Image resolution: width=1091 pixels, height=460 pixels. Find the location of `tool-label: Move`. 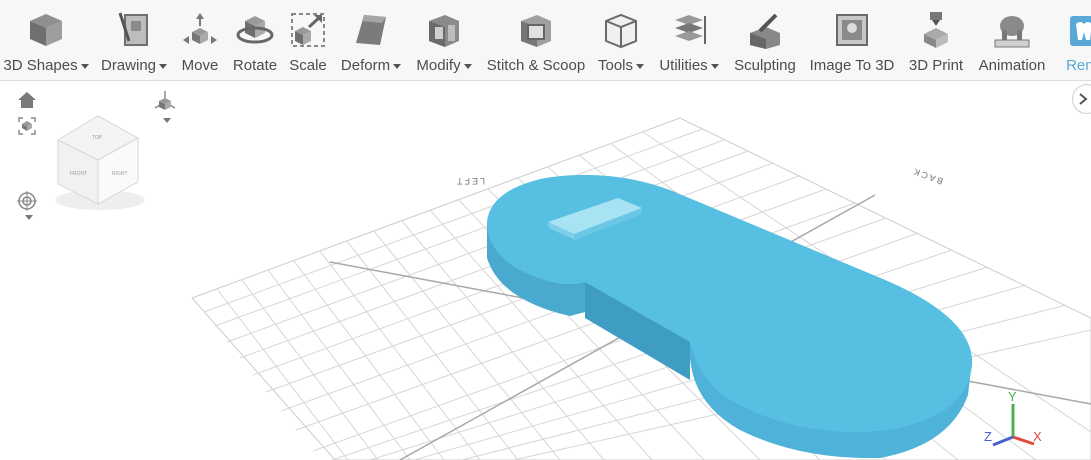

tool-label: Move is located at coordinates (200, 65).